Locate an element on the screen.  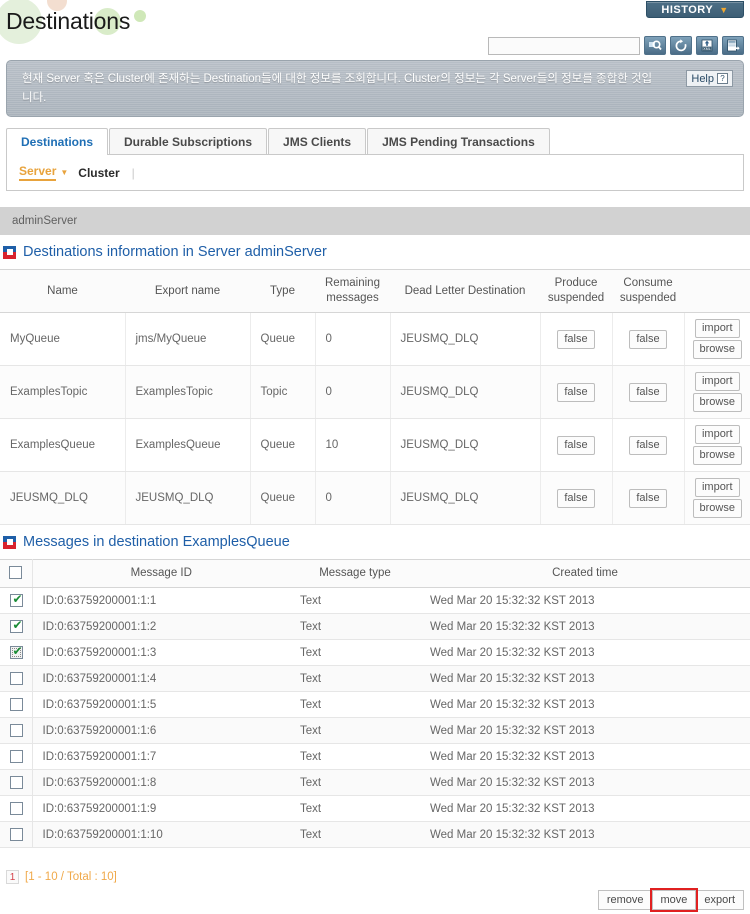
column-header-dead-letter-destination: Dead Letter Destination is located at coordinates (465, 291).